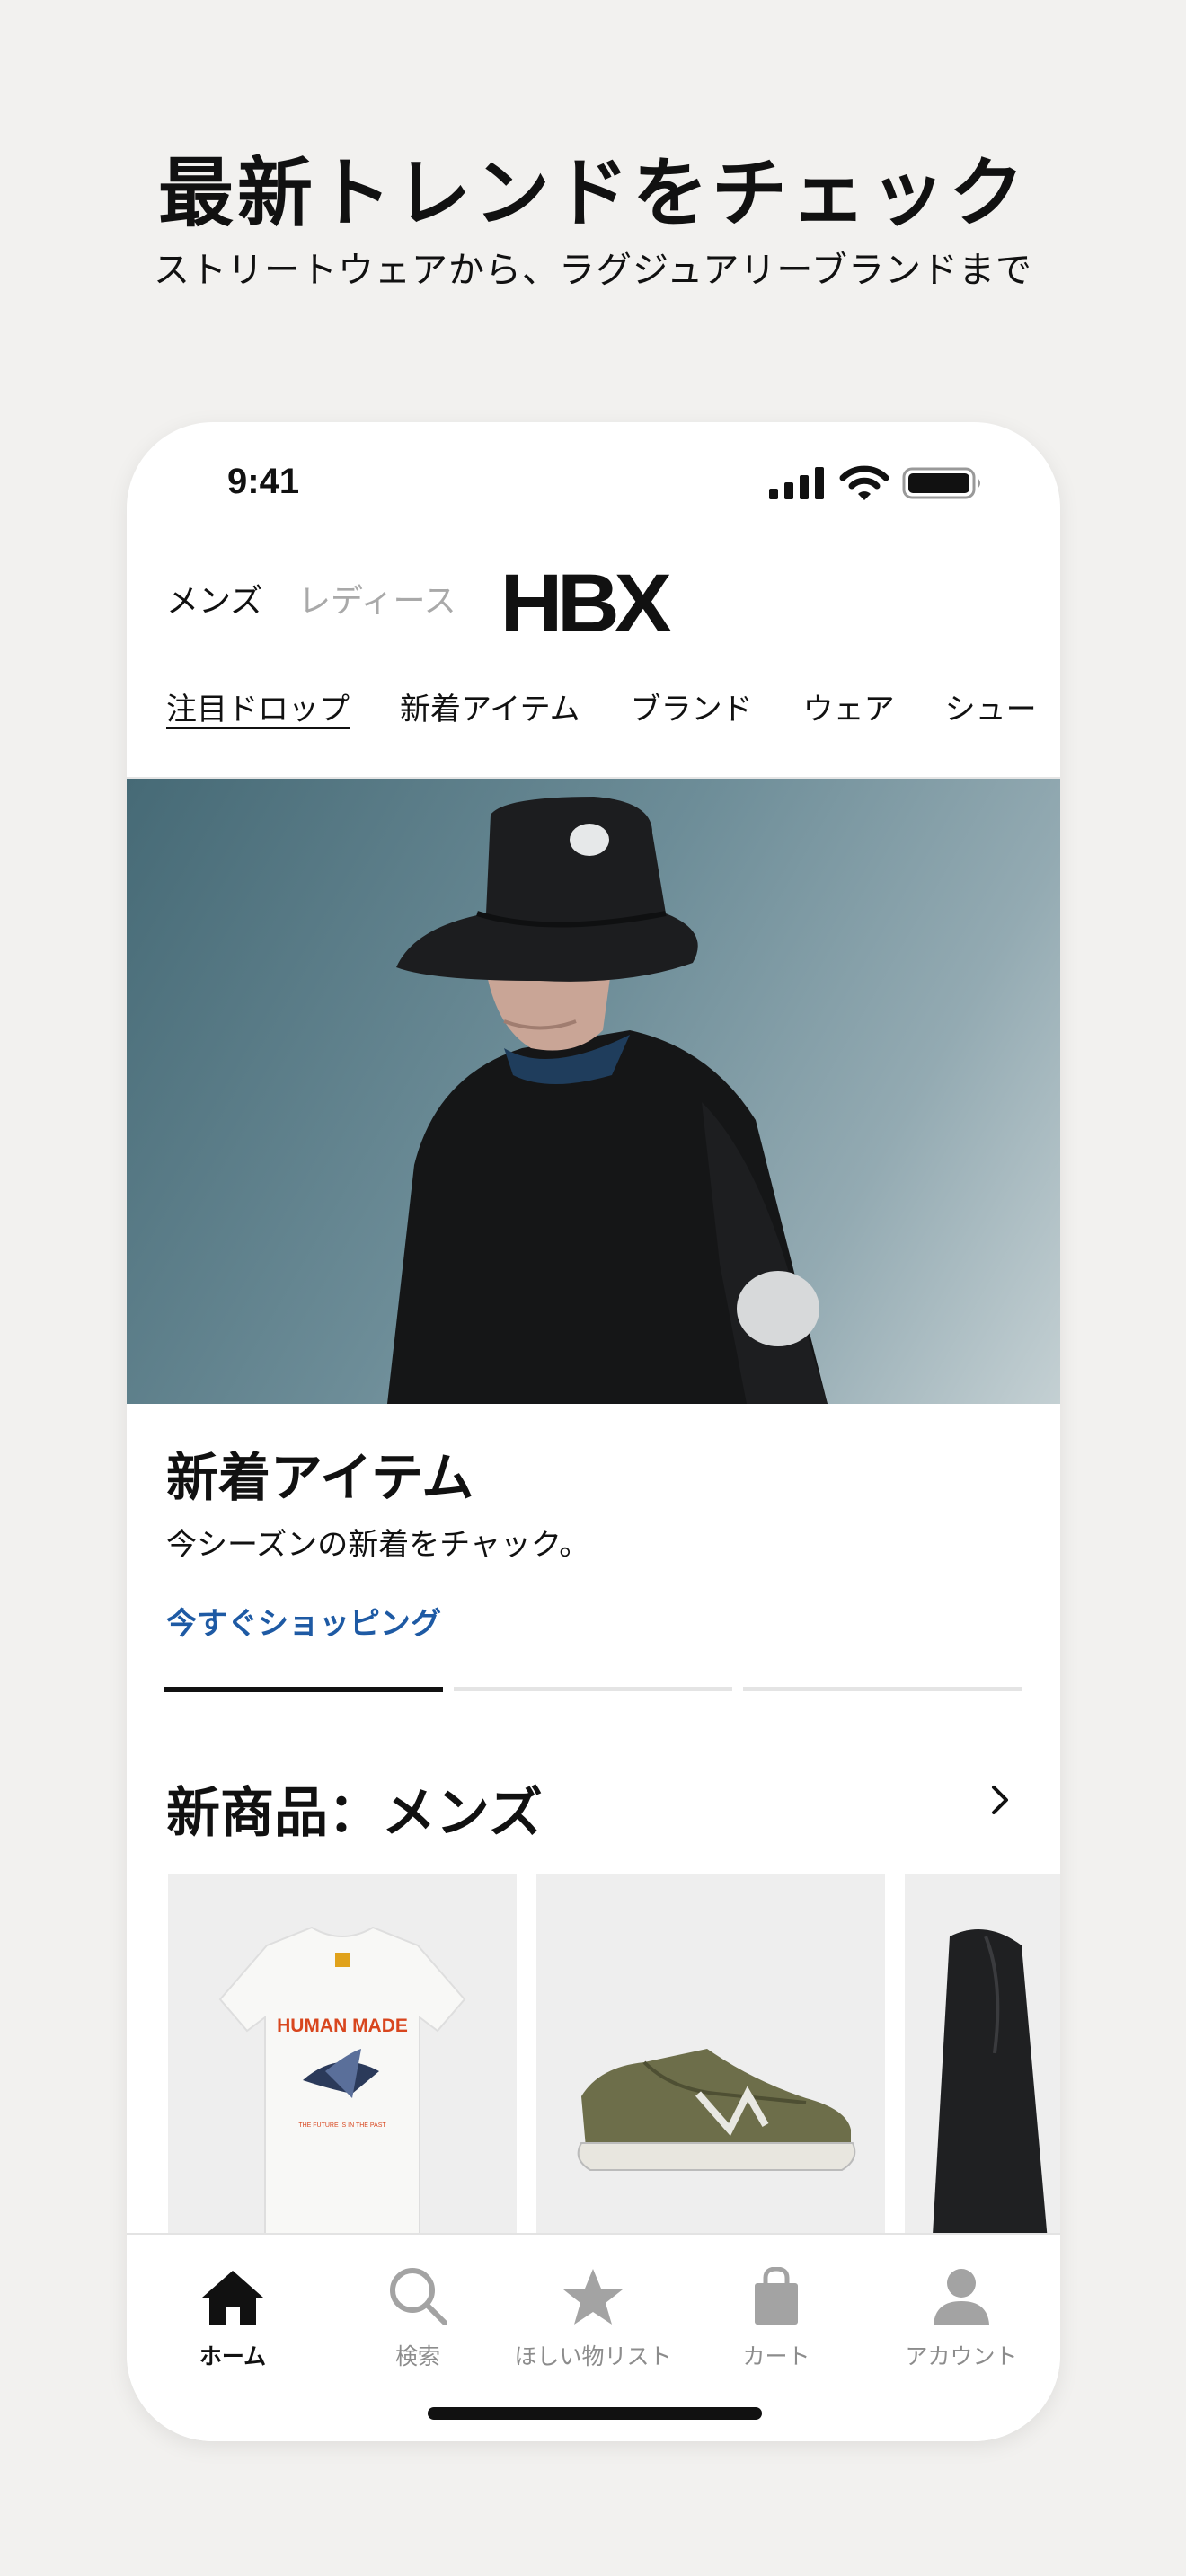  I want to click on wifi-icon, so click(864, 482).